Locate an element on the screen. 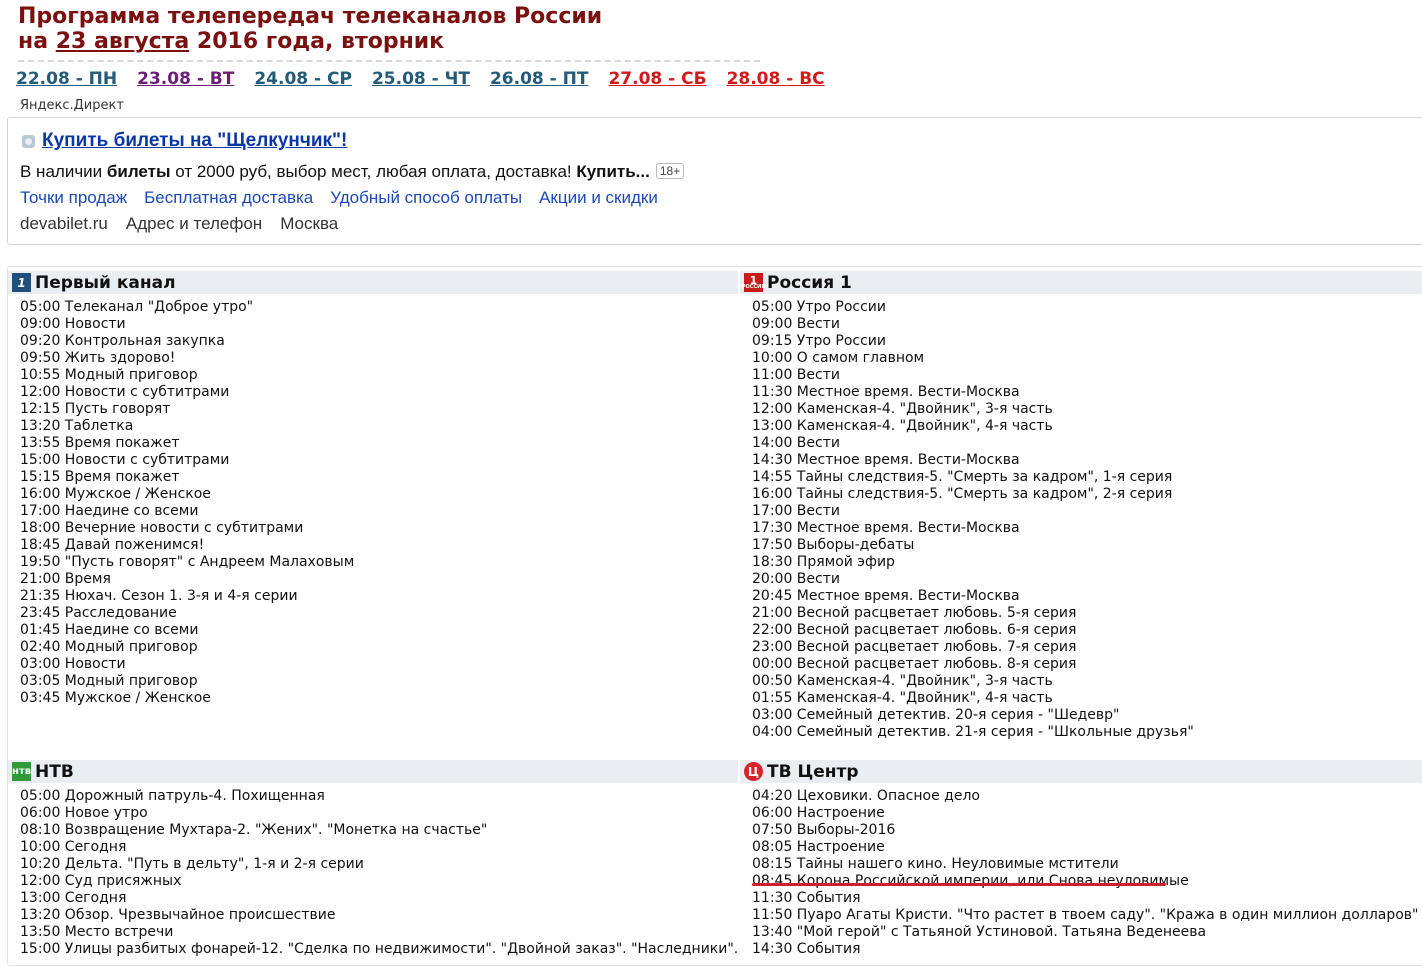 The height and width of the screenshot is (966, 1422). program-item: 10:00 О самом главном is located at coordinates (838, 358).